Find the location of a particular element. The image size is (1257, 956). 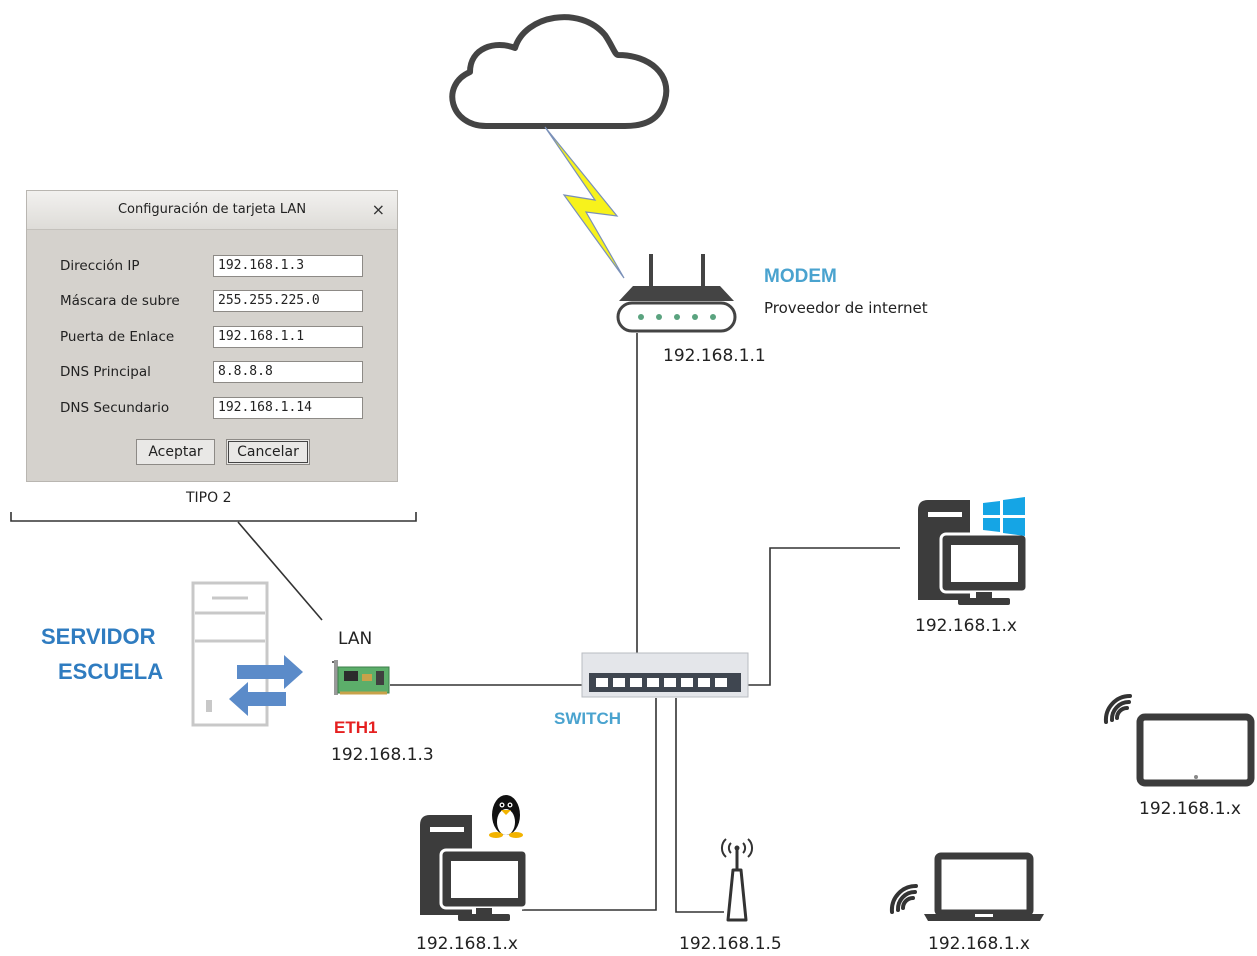

dialog-title: Configuración de tarjeta LAN is located at coordinates (212, 209).